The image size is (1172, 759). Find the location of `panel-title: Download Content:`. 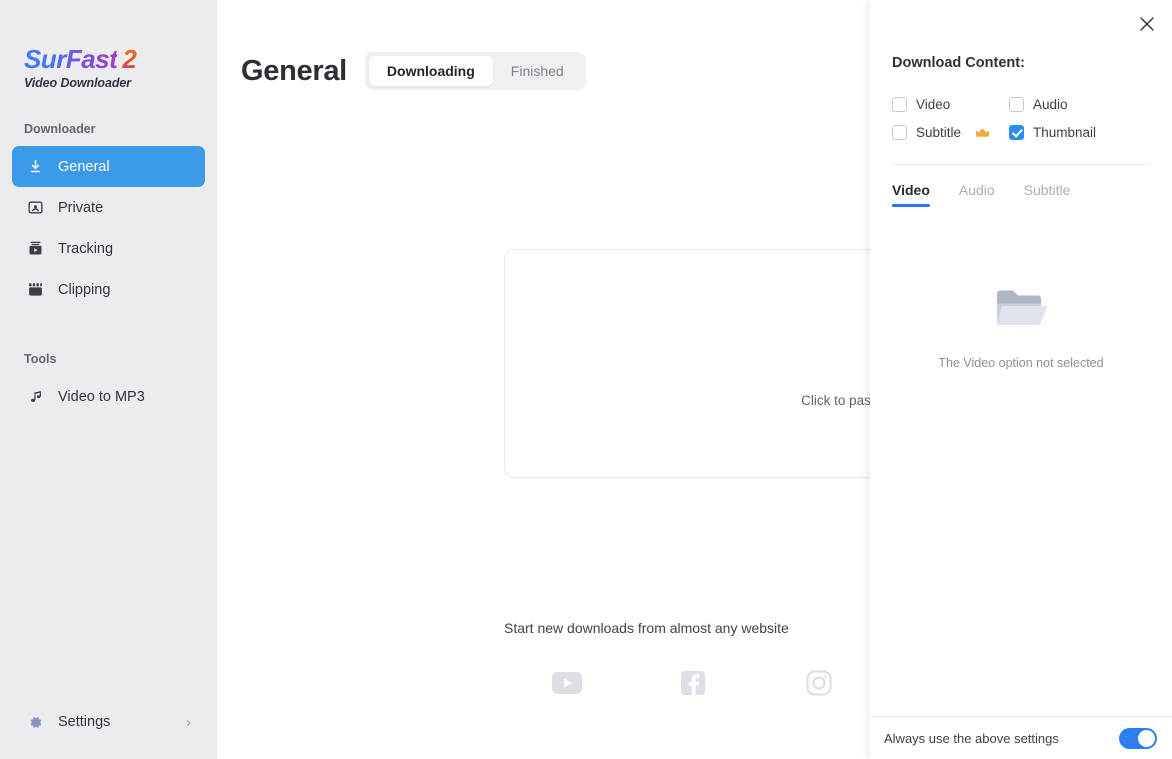

panel-title: Download Content: is located at coordinates (958, 63).